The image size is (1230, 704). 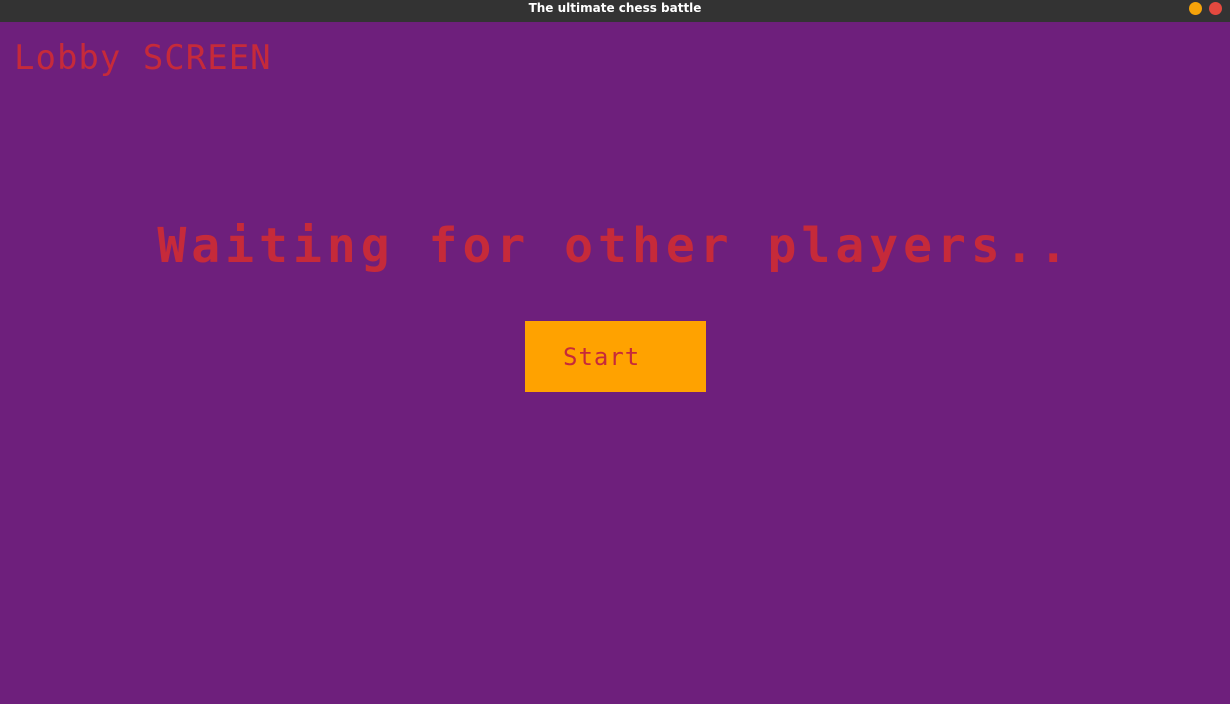 I want to click on start-button: Start, so click(x=615, y=356).